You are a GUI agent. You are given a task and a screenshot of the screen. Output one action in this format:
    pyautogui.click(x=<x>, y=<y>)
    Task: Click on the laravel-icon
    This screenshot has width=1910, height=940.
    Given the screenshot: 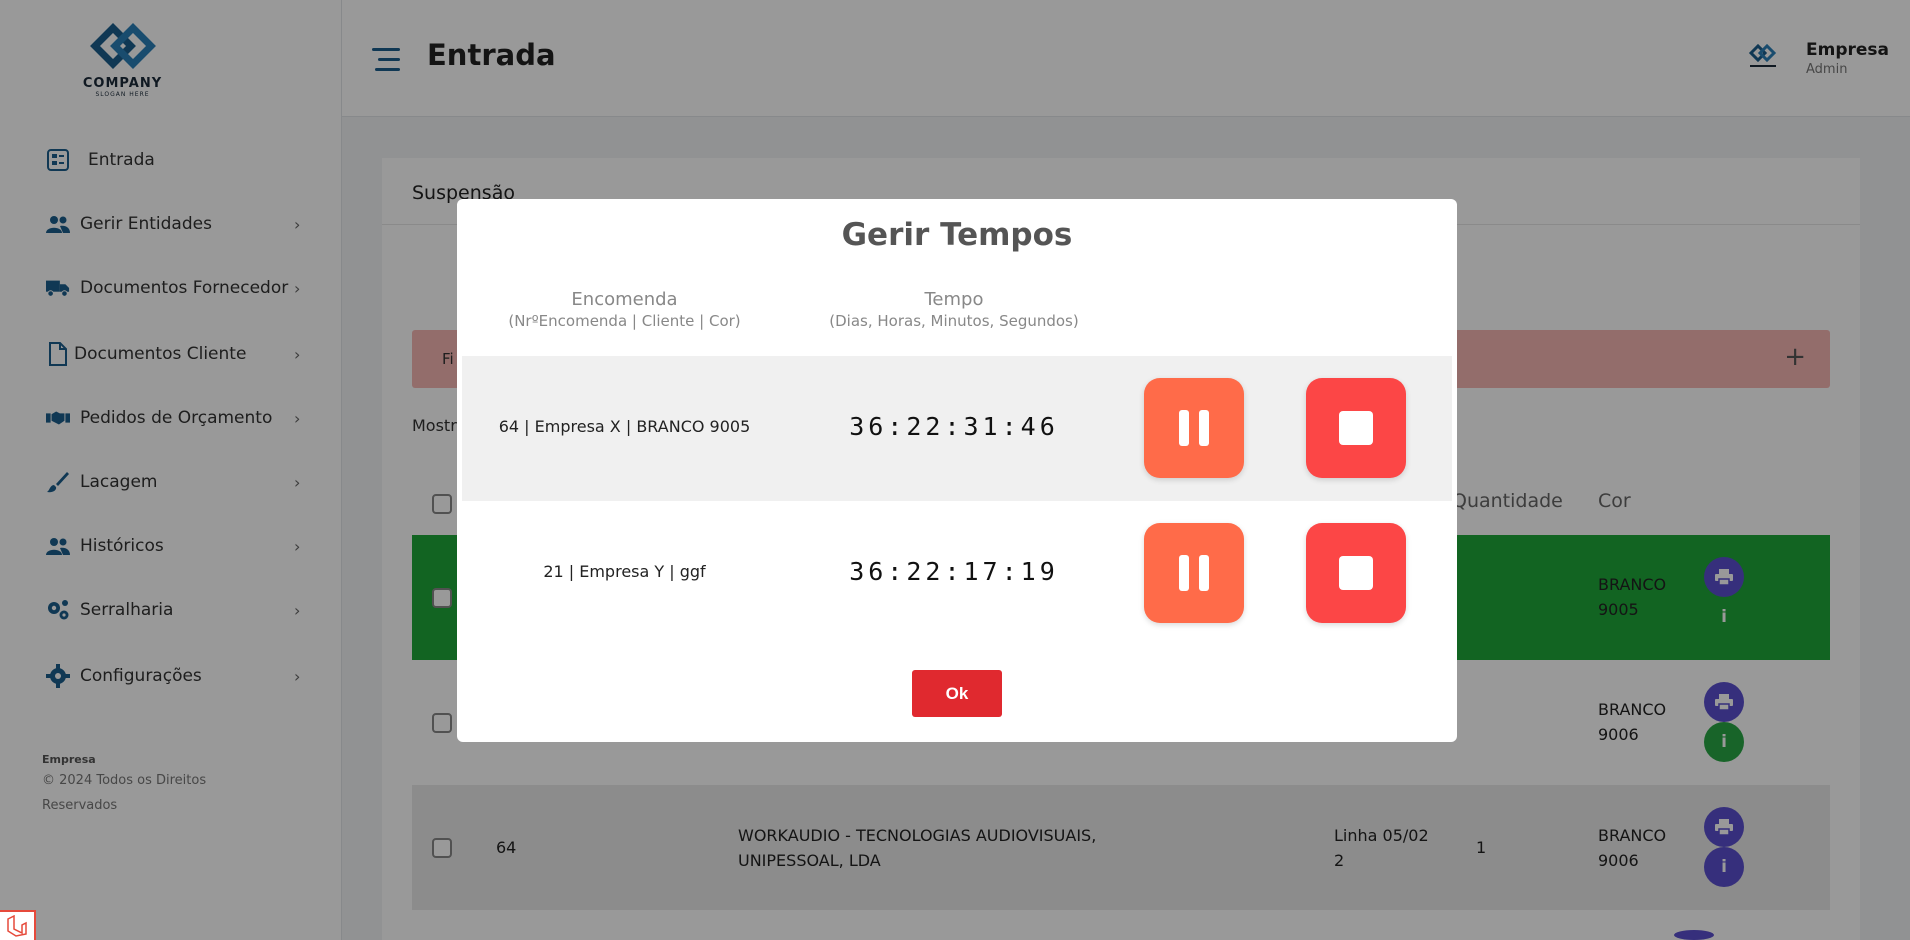 What is the action you would take?
    pyautogui.click(x=17, y=926)
    